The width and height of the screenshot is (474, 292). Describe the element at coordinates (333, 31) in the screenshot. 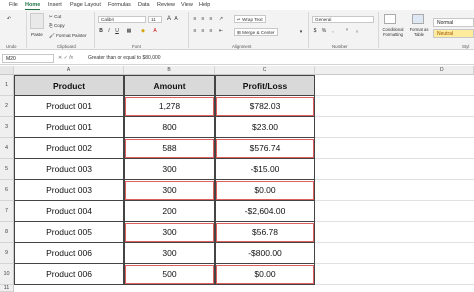

I see `comma-icon: ,` at that location.